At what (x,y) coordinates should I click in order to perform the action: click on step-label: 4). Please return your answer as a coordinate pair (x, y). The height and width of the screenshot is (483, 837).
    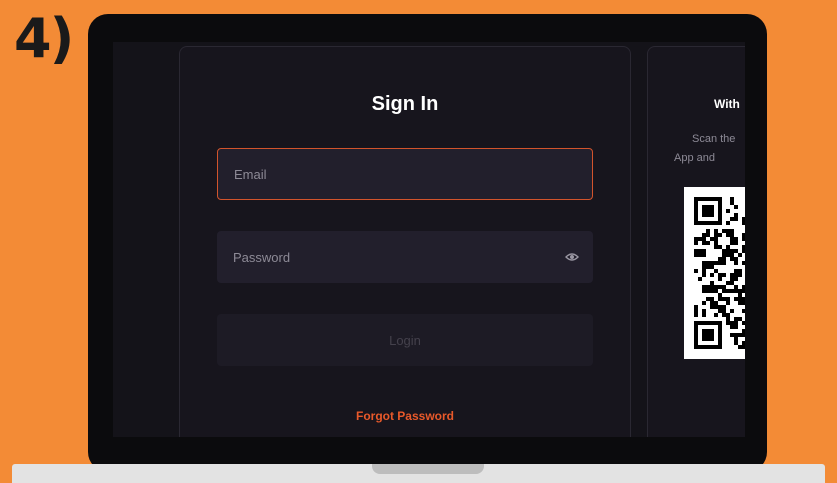
    Looking at the image, I should click on (44, 38).